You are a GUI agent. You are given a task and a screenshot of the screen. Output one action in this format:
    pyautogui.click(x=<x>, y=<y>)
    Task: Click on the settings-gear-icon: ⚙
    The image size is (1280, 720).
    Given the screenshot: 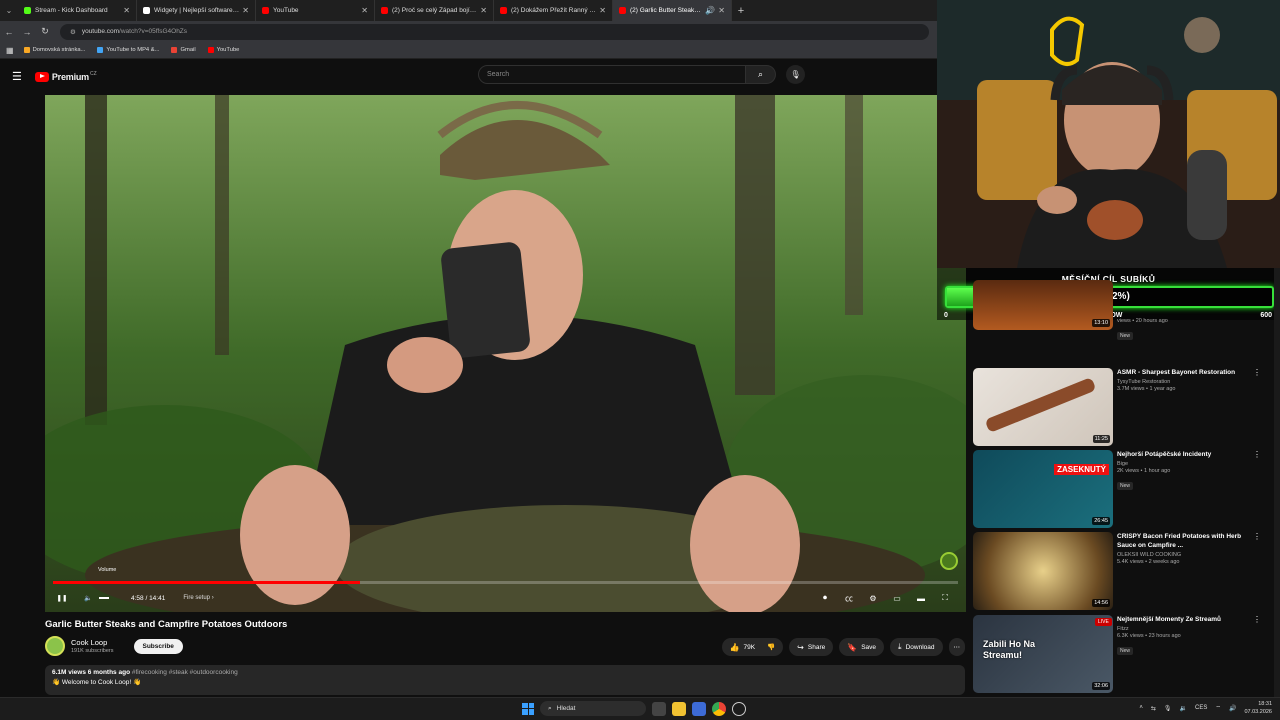 What is the action you would take?
    pyautogui.click(x=873, y=598)
    